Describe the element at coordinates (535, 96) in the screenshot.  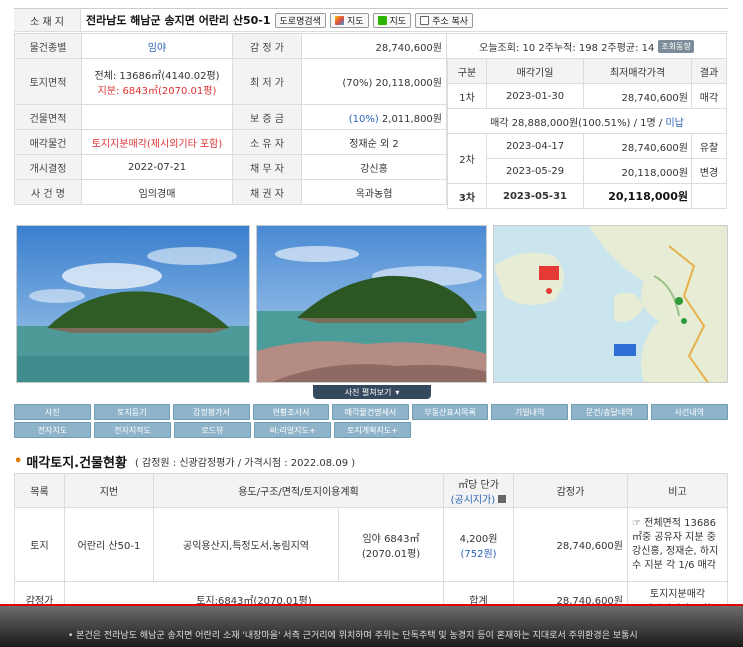
I see `schedule-date: 2023-01-30` at that location.